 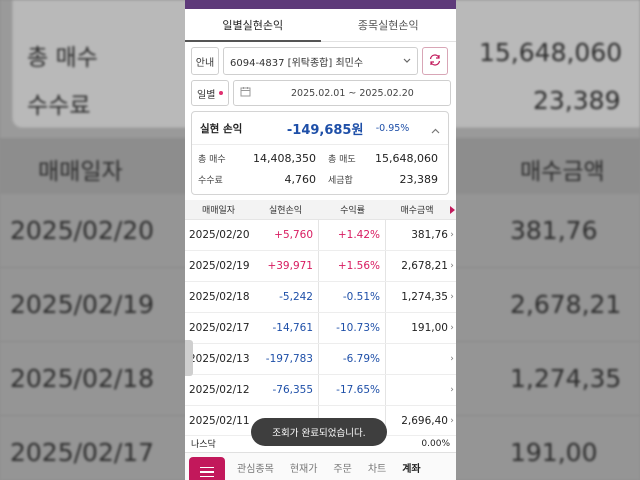 What do you see at coordinates (406, 158) in the screenshot?
I see `total-sell-value: 15,648,060` at bounding box center [406, 158].